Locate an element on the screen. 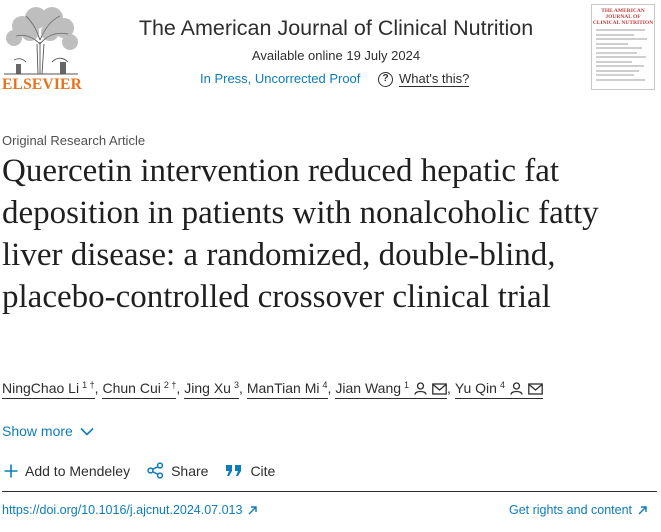 This screenshot has width=661, height=532. help-icon: ? is located at coordinates (385, 79).